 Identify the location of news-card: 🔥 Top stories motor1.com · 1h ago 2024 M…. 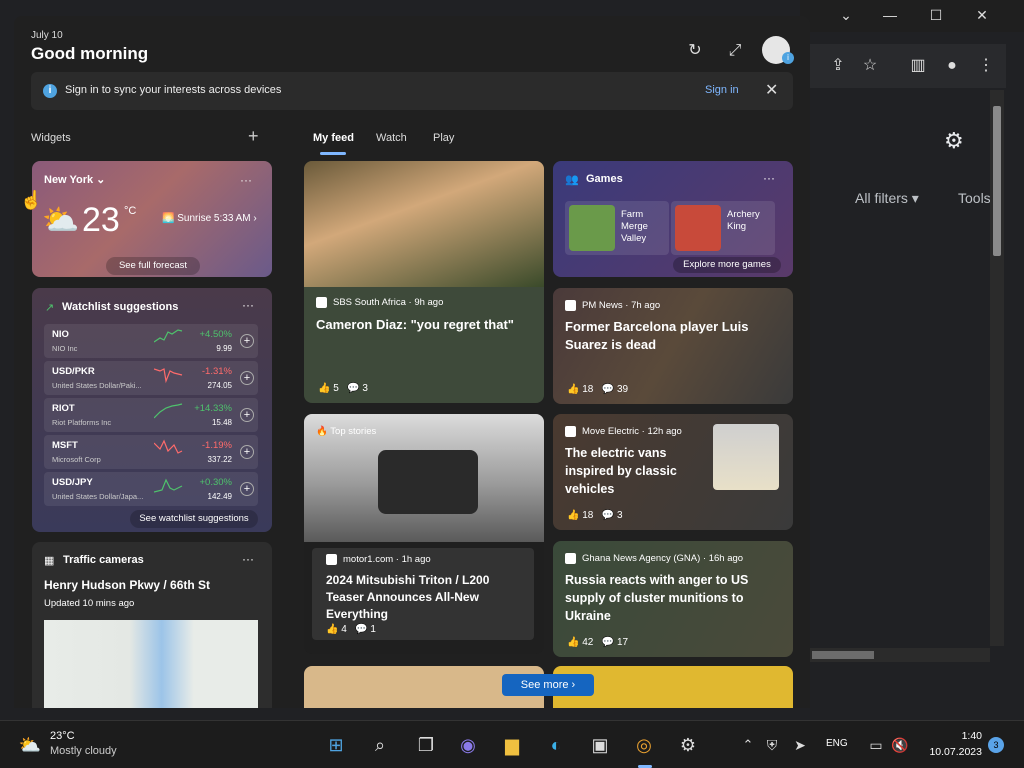
(424, 534).